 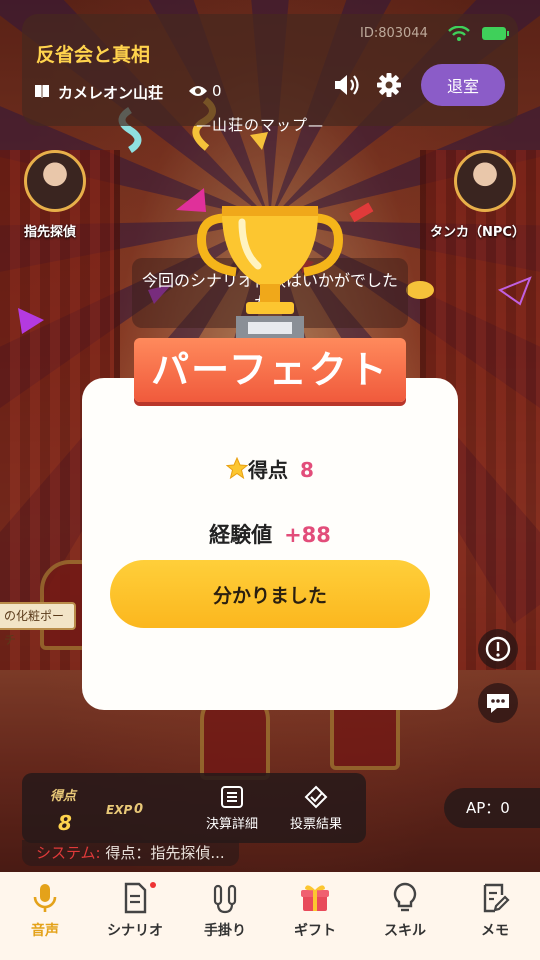 What do you see at coordinates (315, 931) in the screenshot?
I see `nav-label-gift: ギフト` at bounding box center [315, 931].